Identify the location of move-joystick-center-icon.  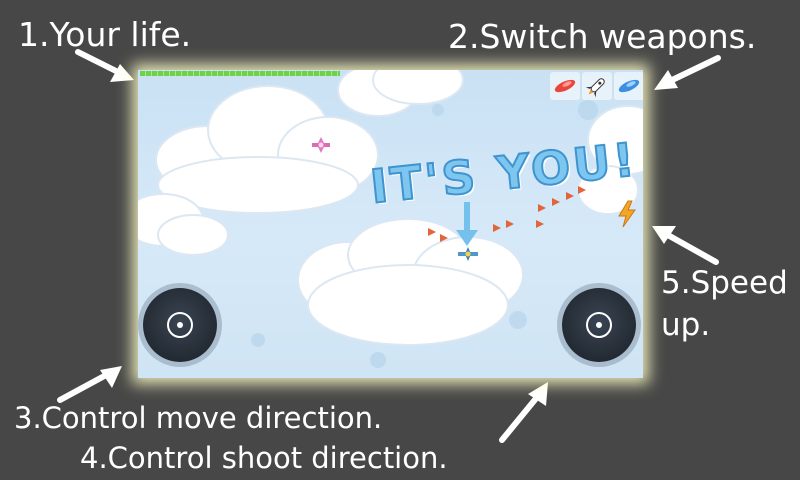
(180, 325).